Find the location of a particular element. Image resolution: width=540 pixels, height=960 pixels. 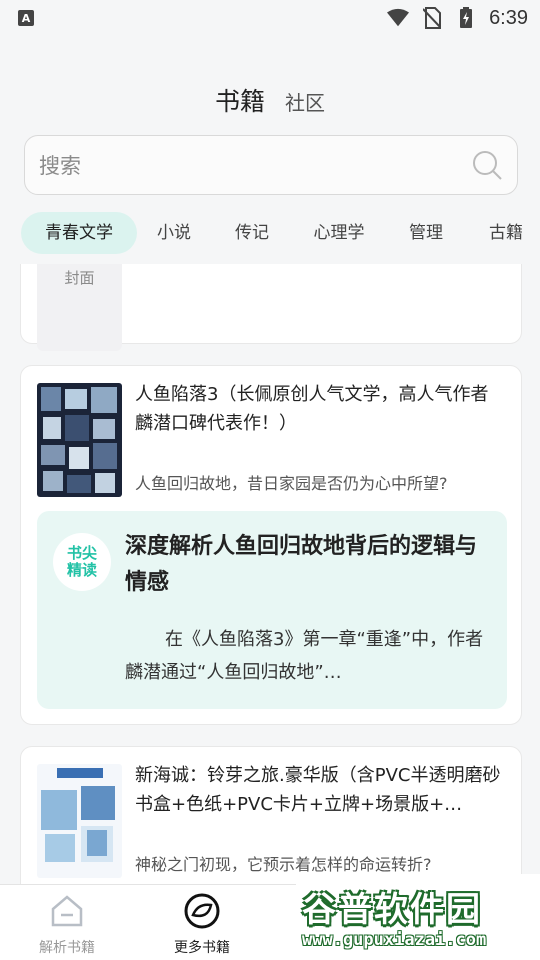

category-bar: 青春文学 小说 传记 心理学 管理 古籍 is located at coordinates (270, 233).